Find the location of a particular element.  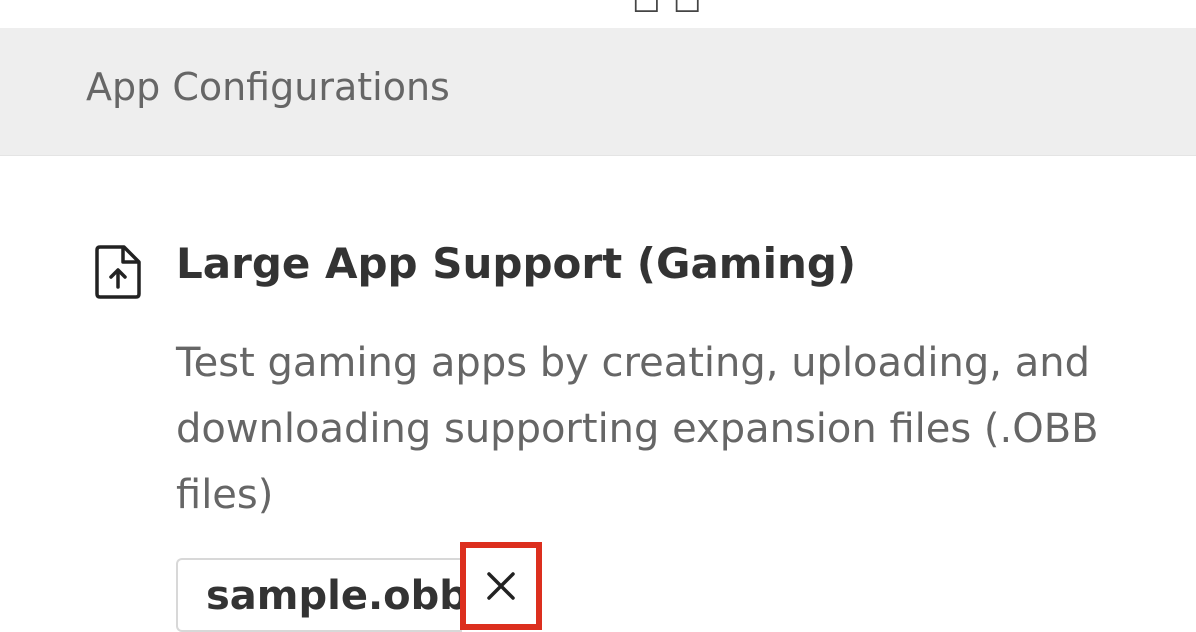

uploaded-file-chip-area: sample.obb is located at coordinates (366, 587).